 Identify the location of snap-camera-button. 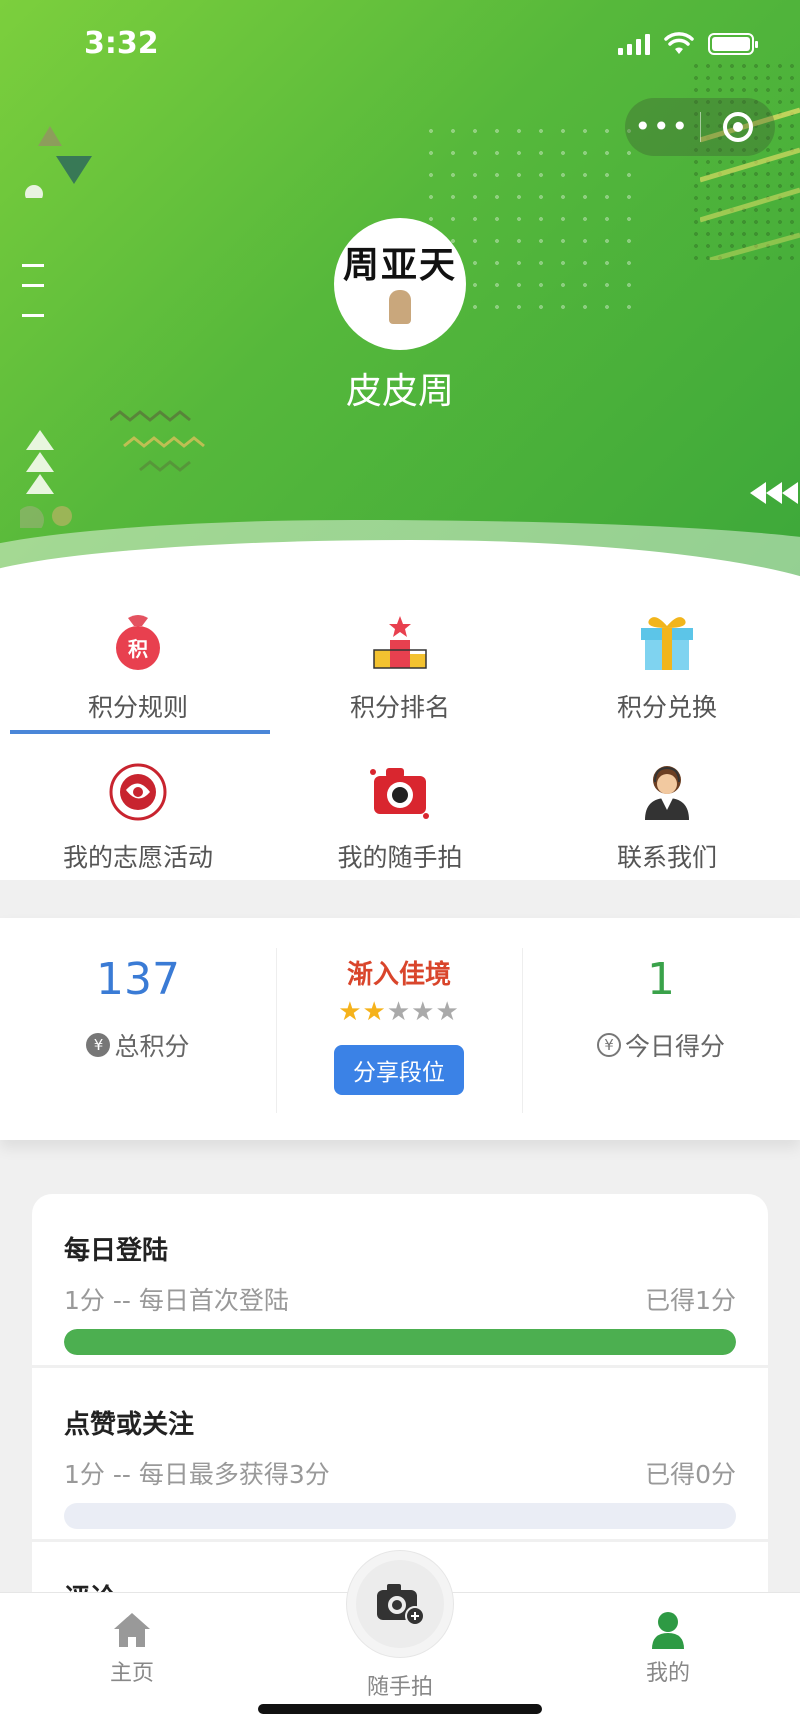
(400, 1604).